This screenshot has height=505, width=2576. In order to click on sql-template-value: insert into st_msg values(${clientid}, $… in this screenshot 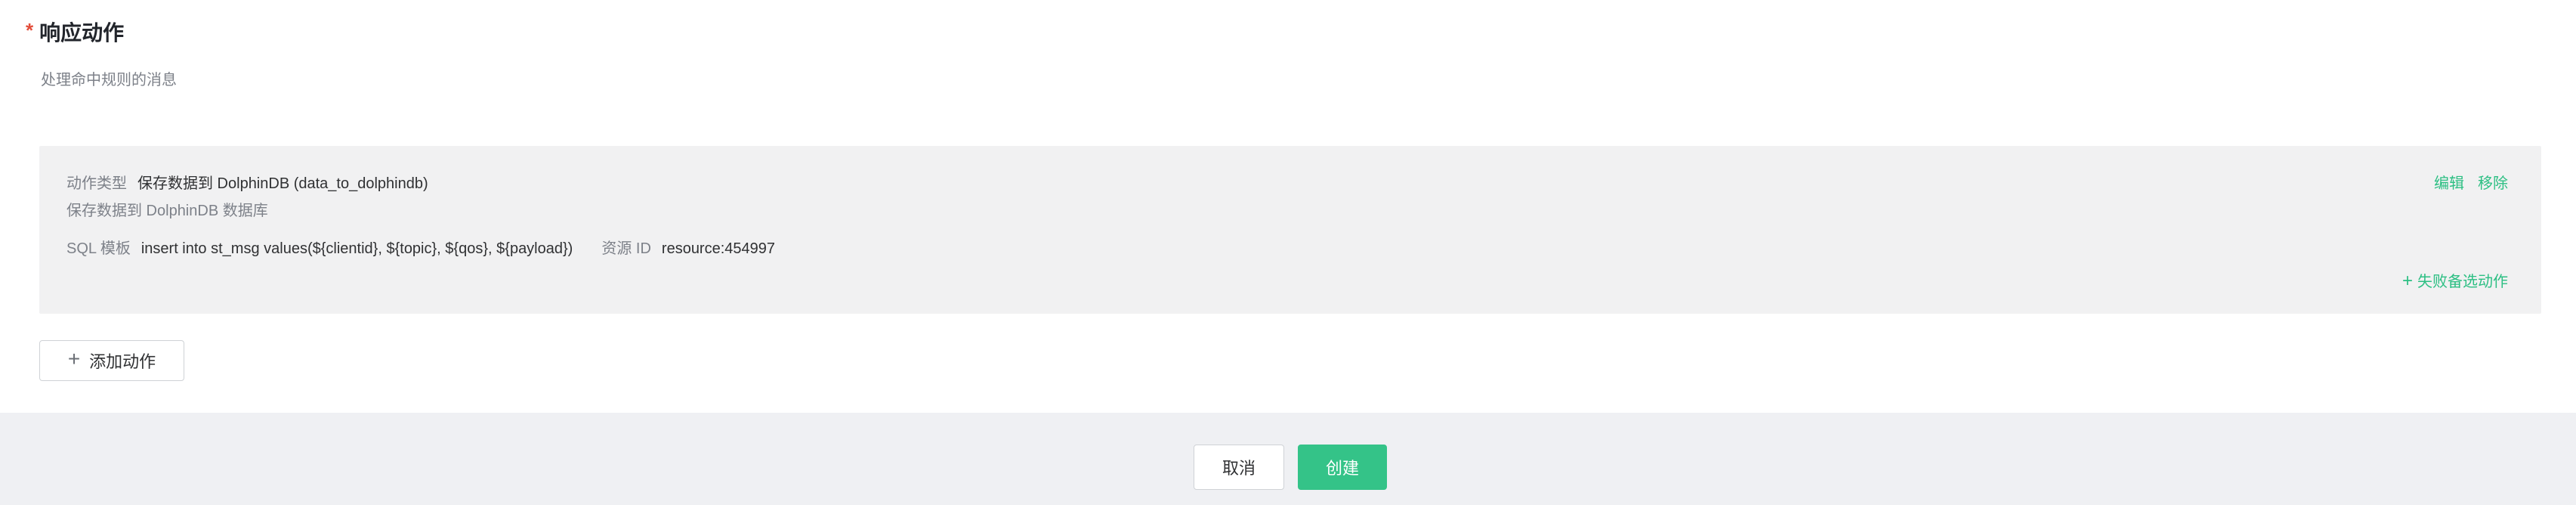, I will do `click(357, 249)`.